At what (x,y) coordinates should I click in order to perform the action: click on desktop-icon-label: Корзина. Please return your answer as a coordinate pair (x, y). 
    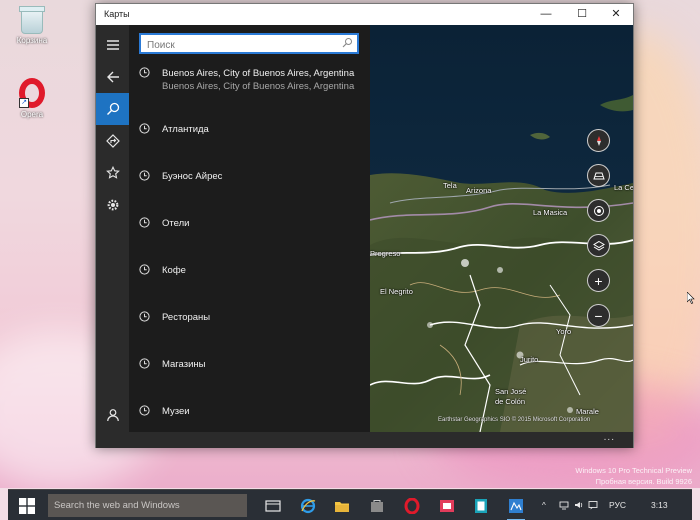
    Looking at the image, I should click on (32, 40).